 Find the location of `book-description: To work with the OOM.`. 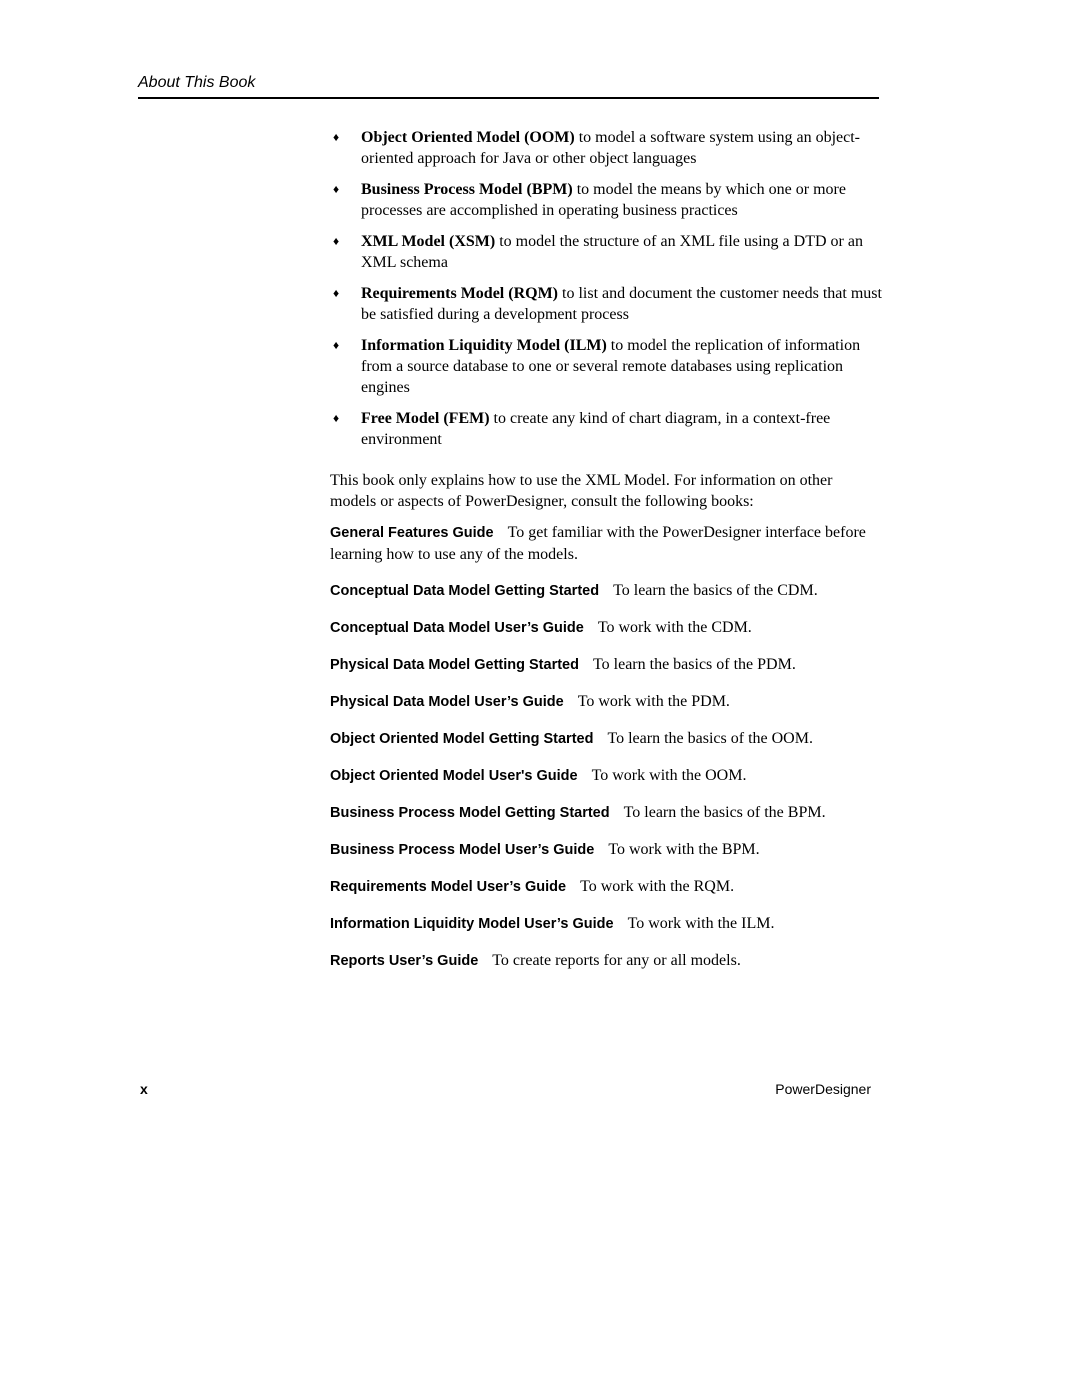

book-description: To work with the OOM. is located at coordinates (669, 775).